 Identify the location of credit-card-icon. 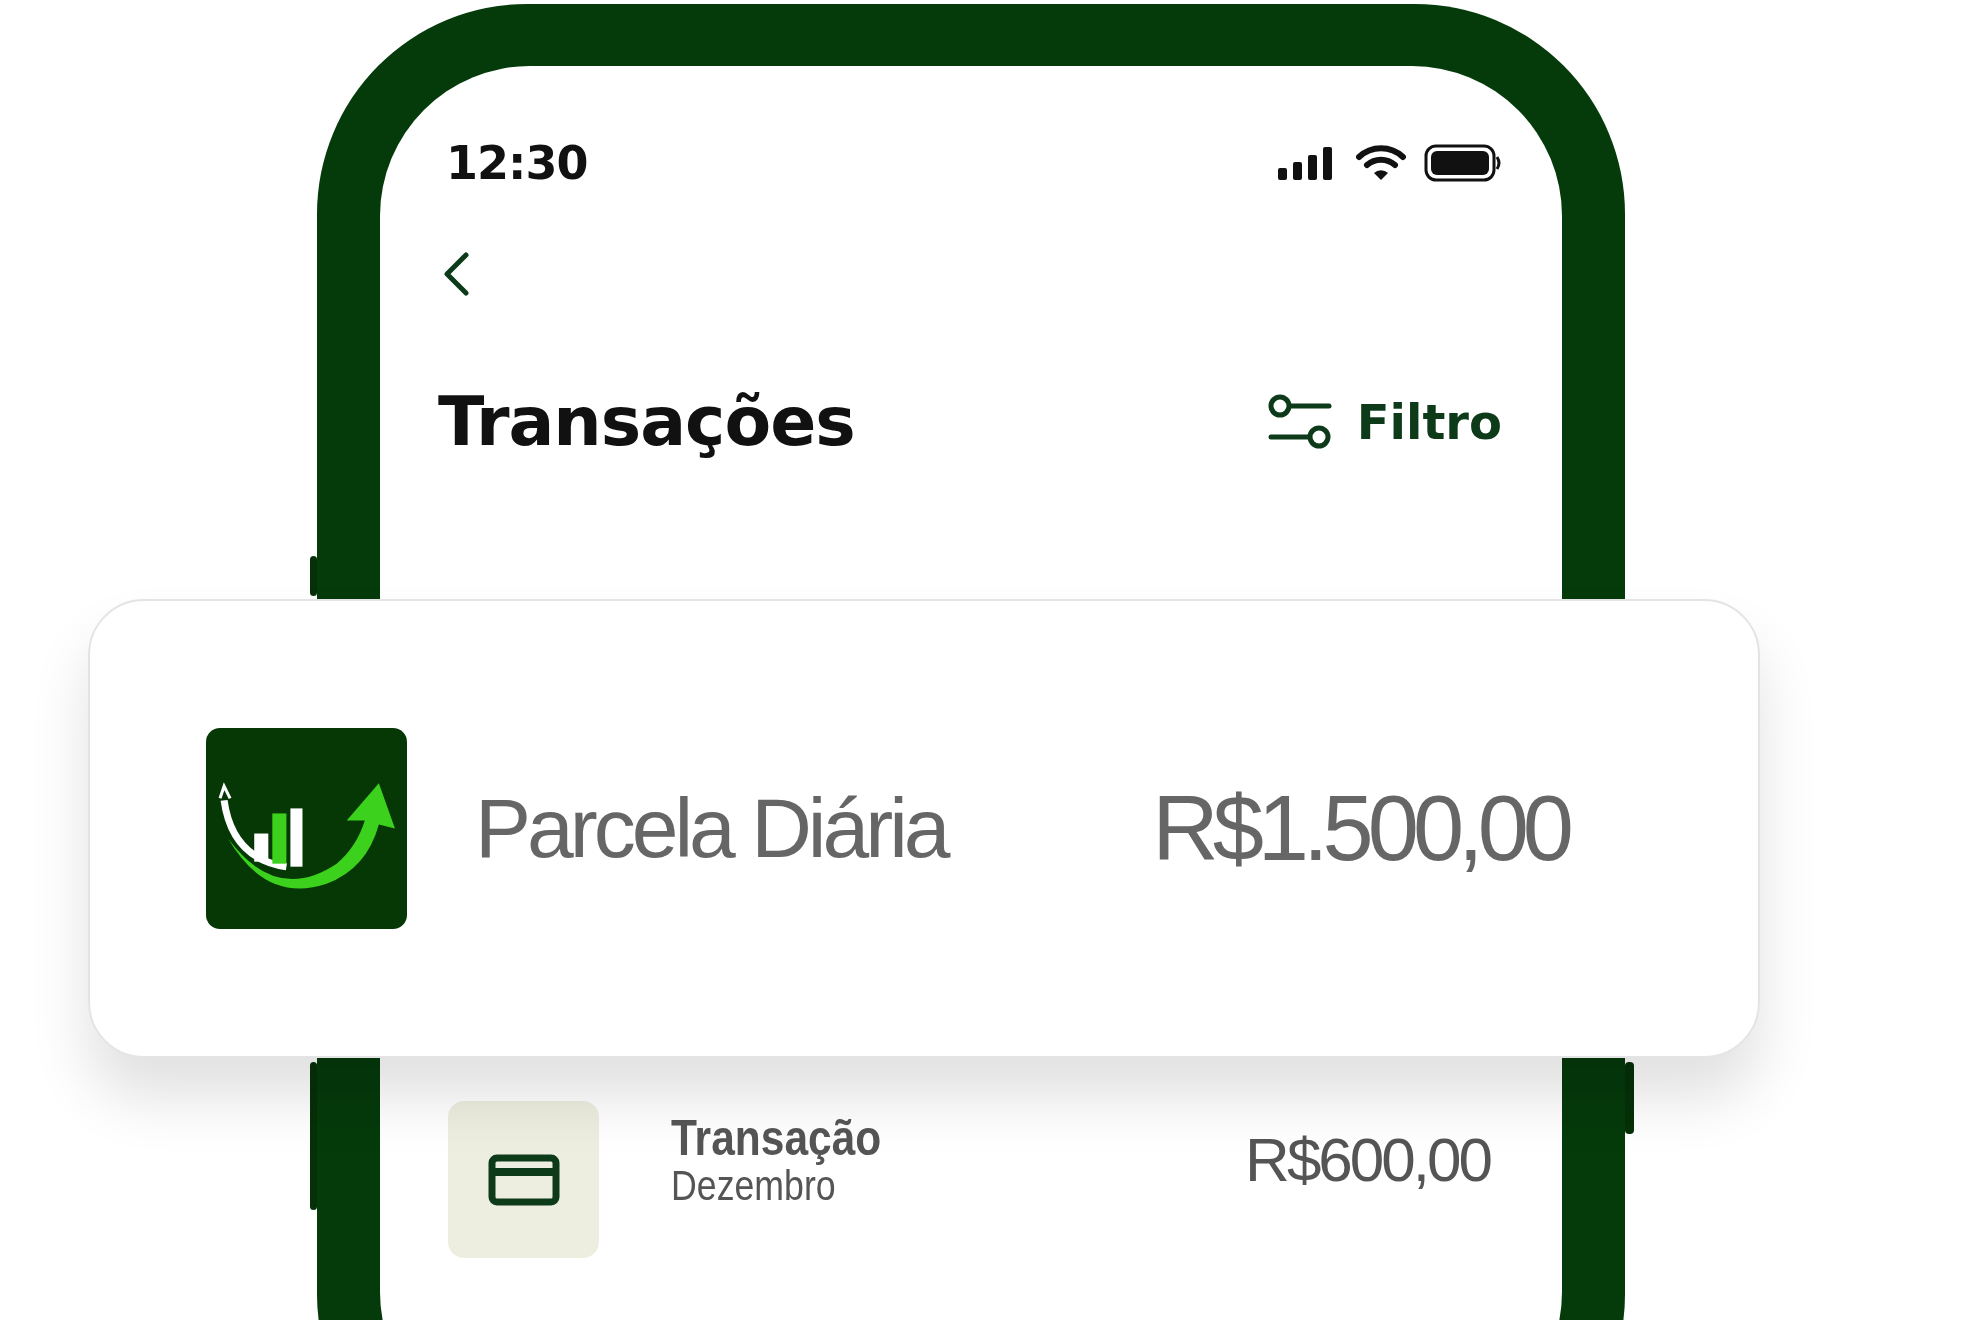
(523, 1179).